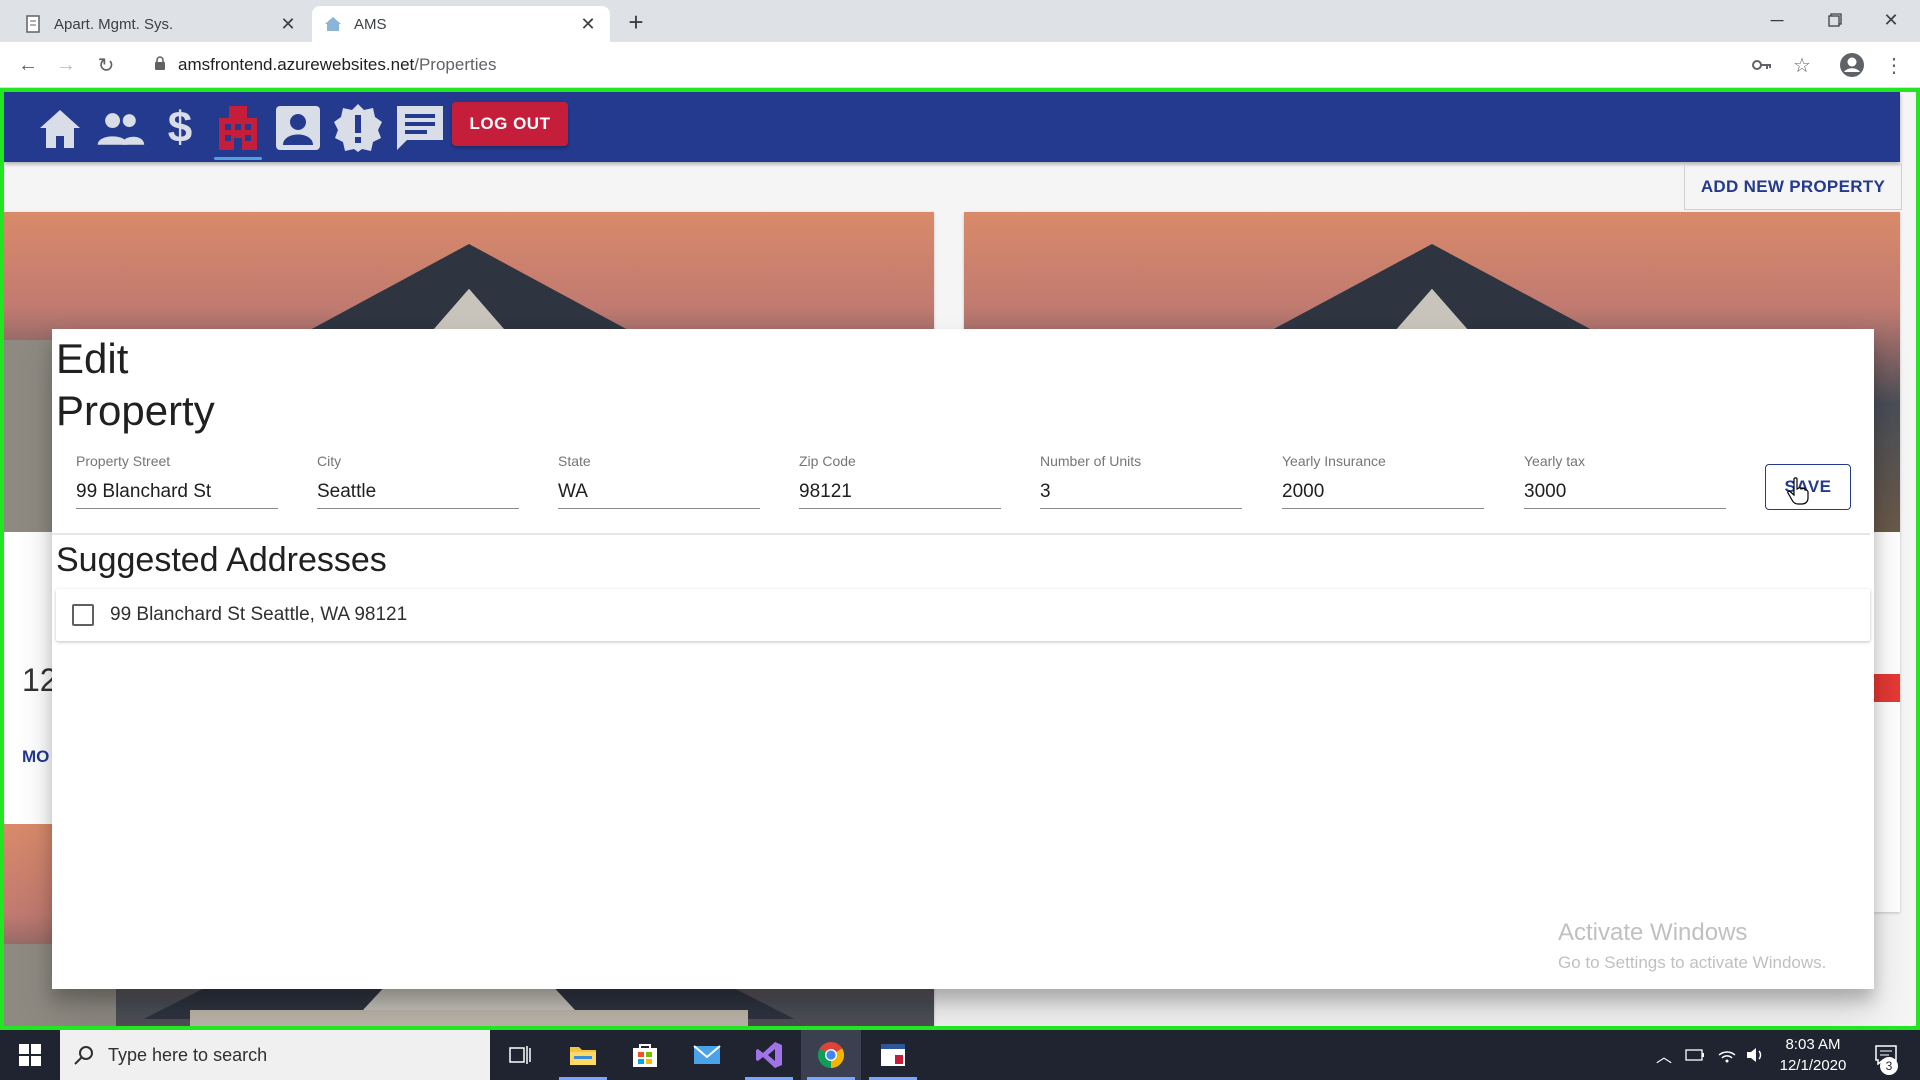 This screenshot has width=1920, height=1080. I want to click on zip-input, so click(900, 492).